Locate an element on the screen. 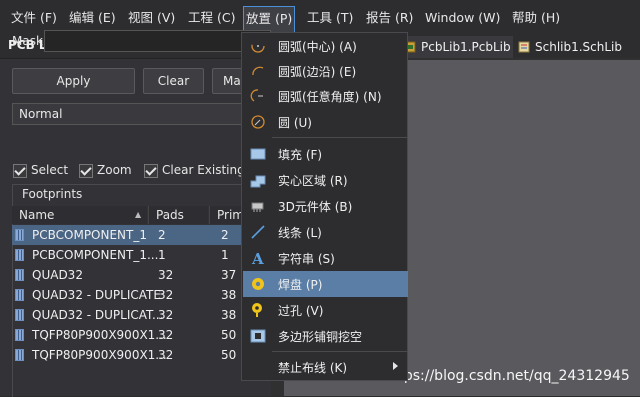 This screenshot has width=640, height=397. select-checkbox: Select is located at coordinates (40, 170).